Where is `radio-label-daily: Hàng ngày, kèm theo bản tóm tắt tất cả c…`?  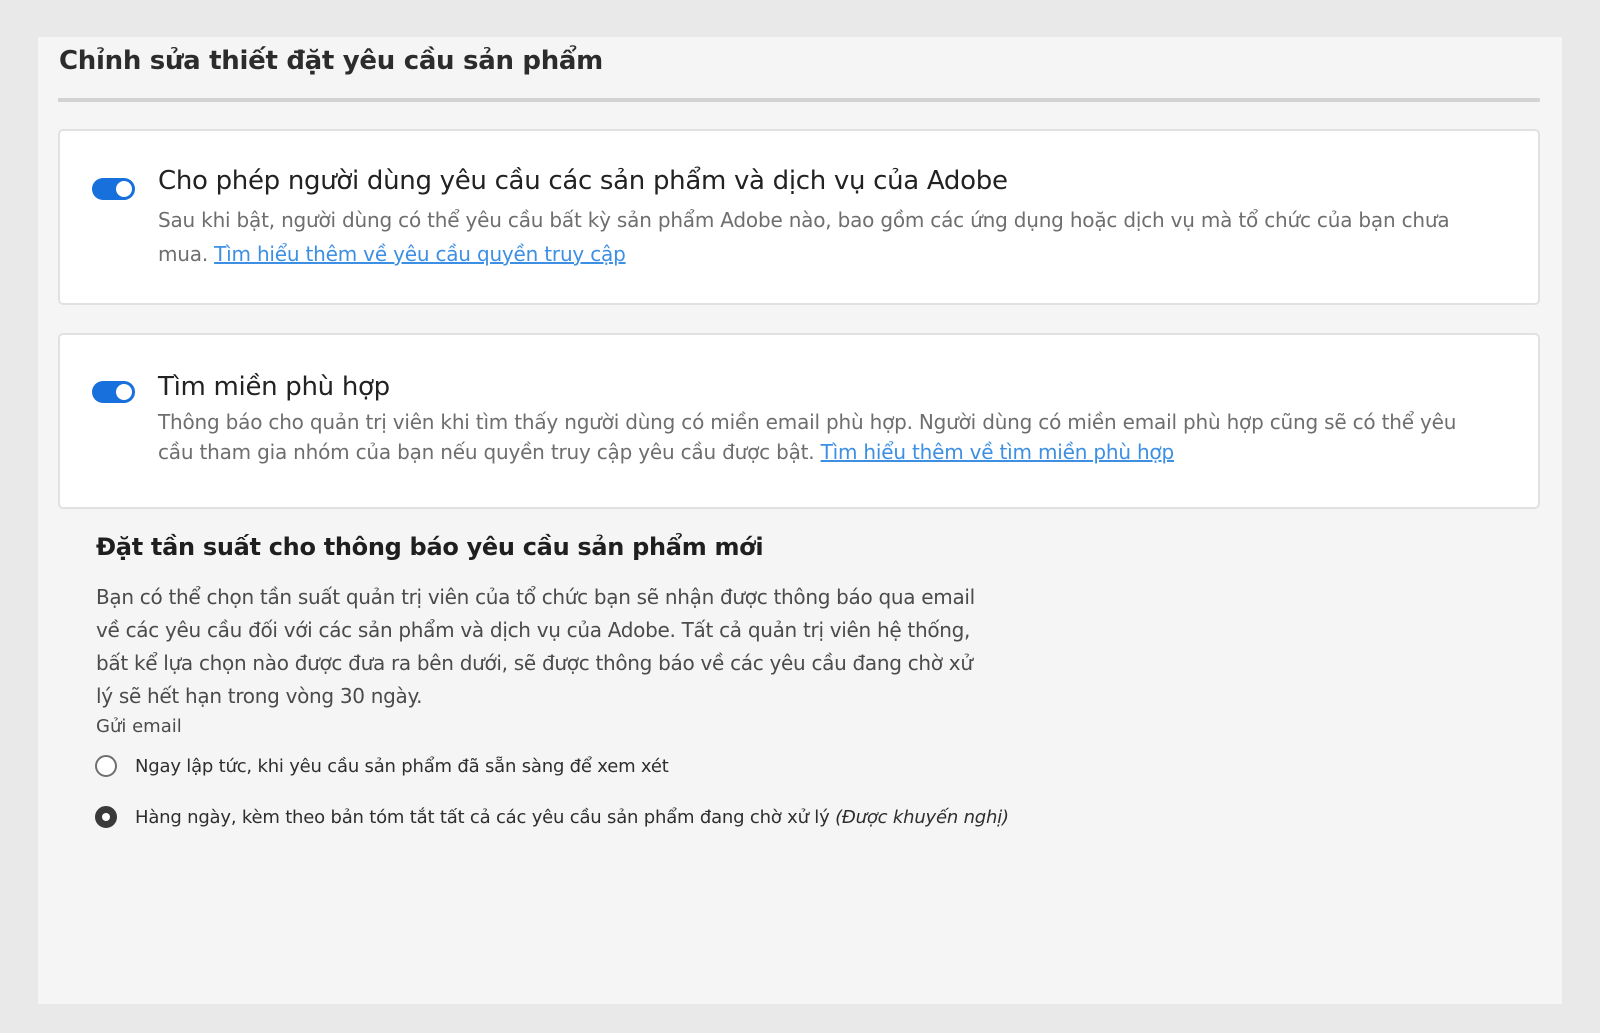
radio-label-daily: Hàng ngày, kèm theo bản tóm tắt tất cả c… is located at coordinates (572, 817).